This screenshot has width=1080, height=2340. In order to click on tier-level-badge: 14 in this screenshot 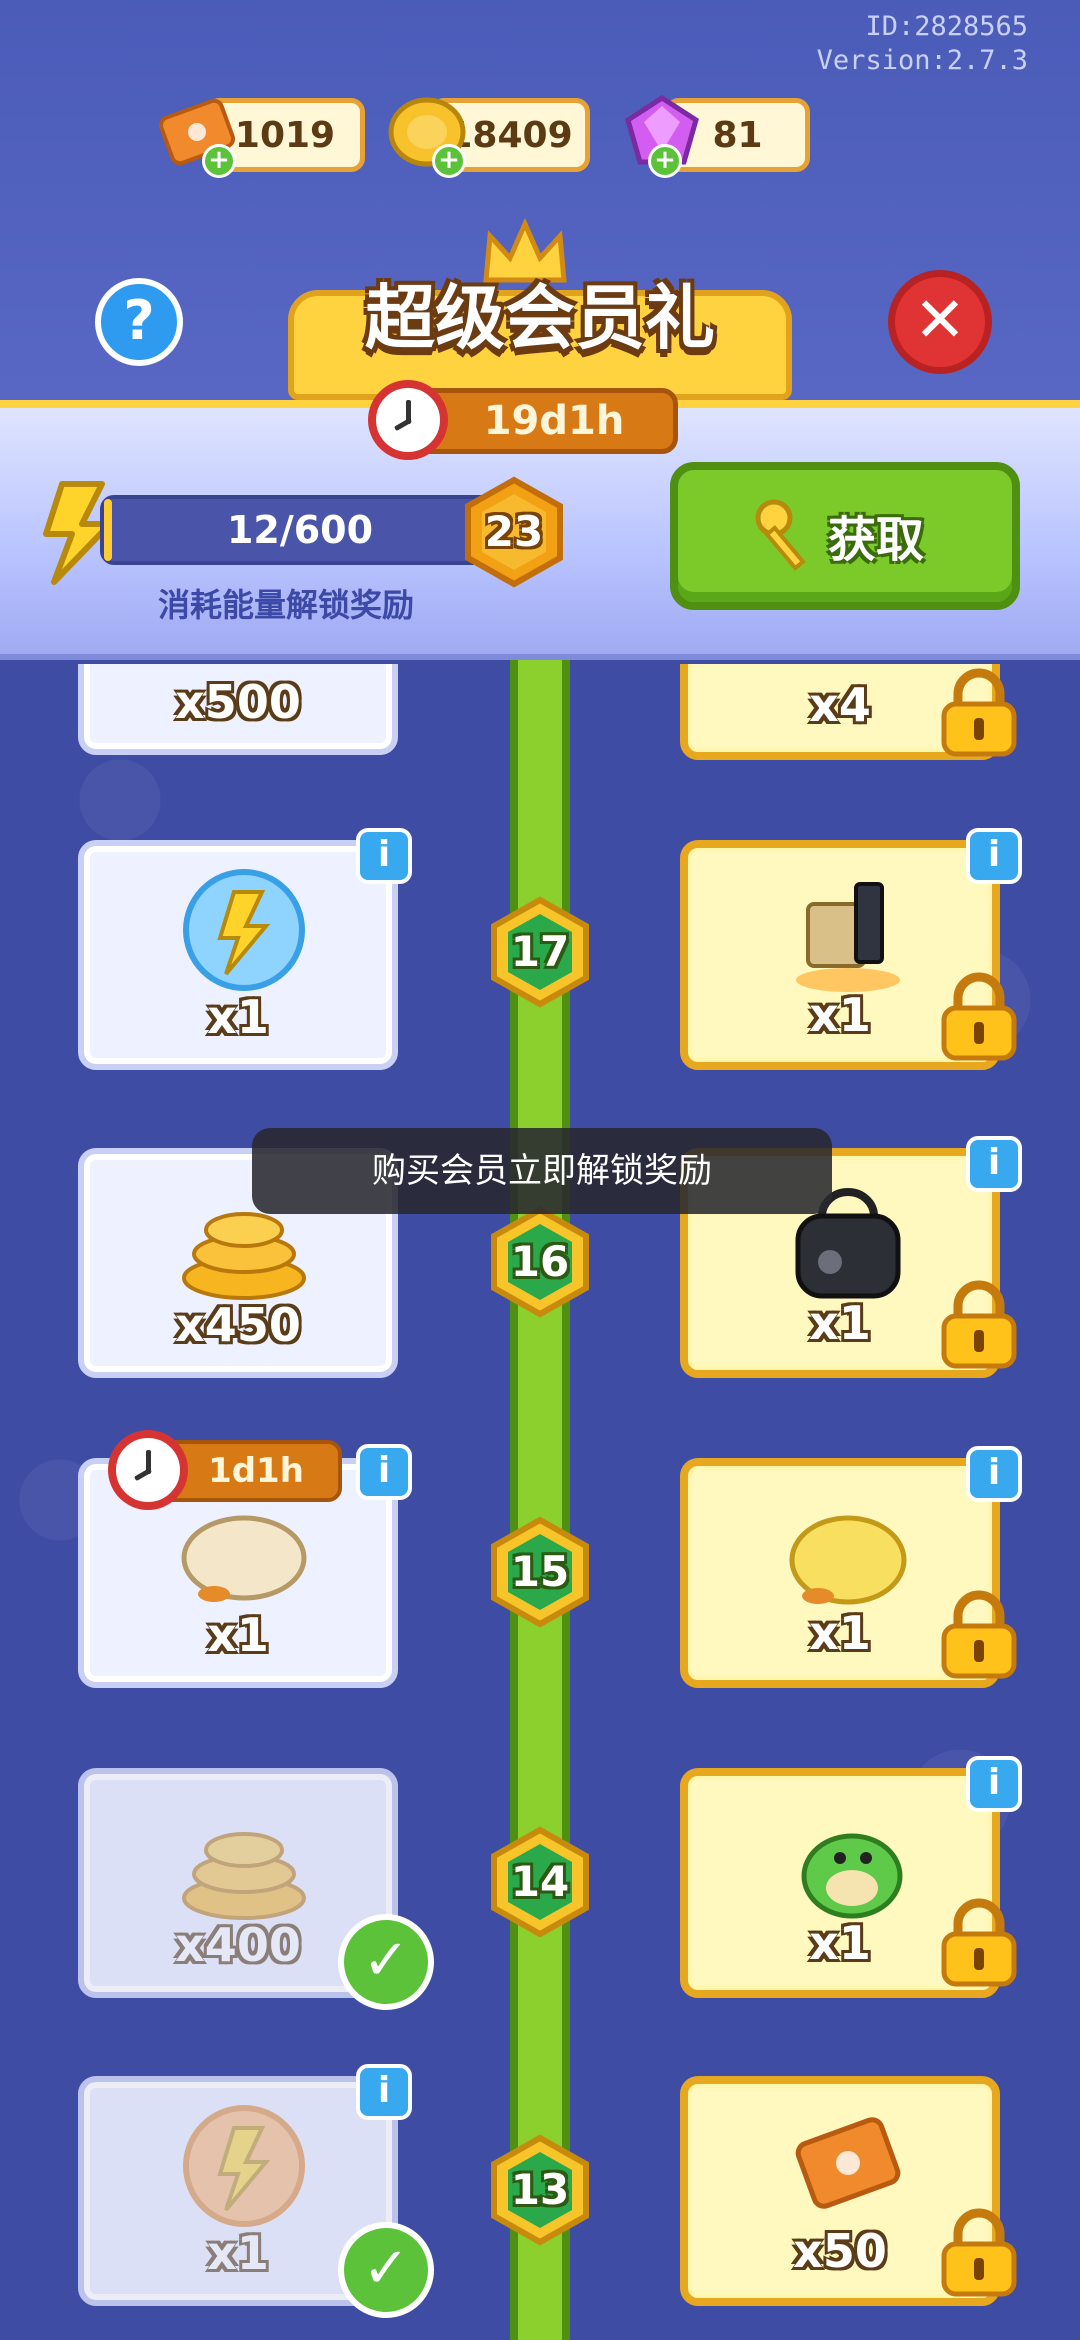, I will do `click(540, 1882)`.